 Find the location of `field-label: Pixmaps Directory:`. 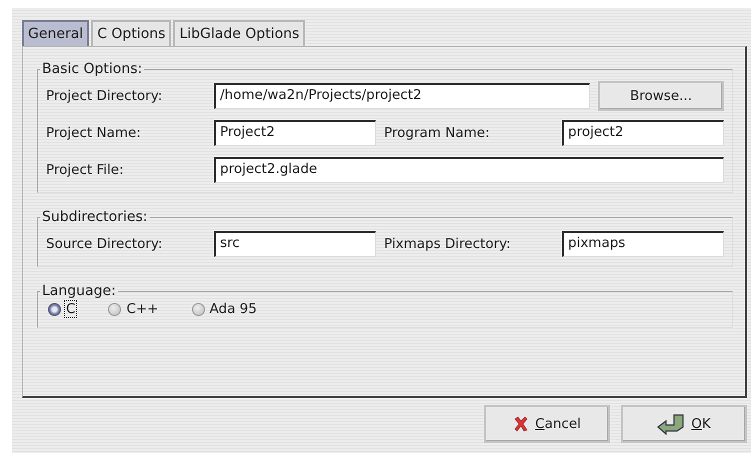

field-label: Pixmaps Directory: is located at coordinates (448, 244).